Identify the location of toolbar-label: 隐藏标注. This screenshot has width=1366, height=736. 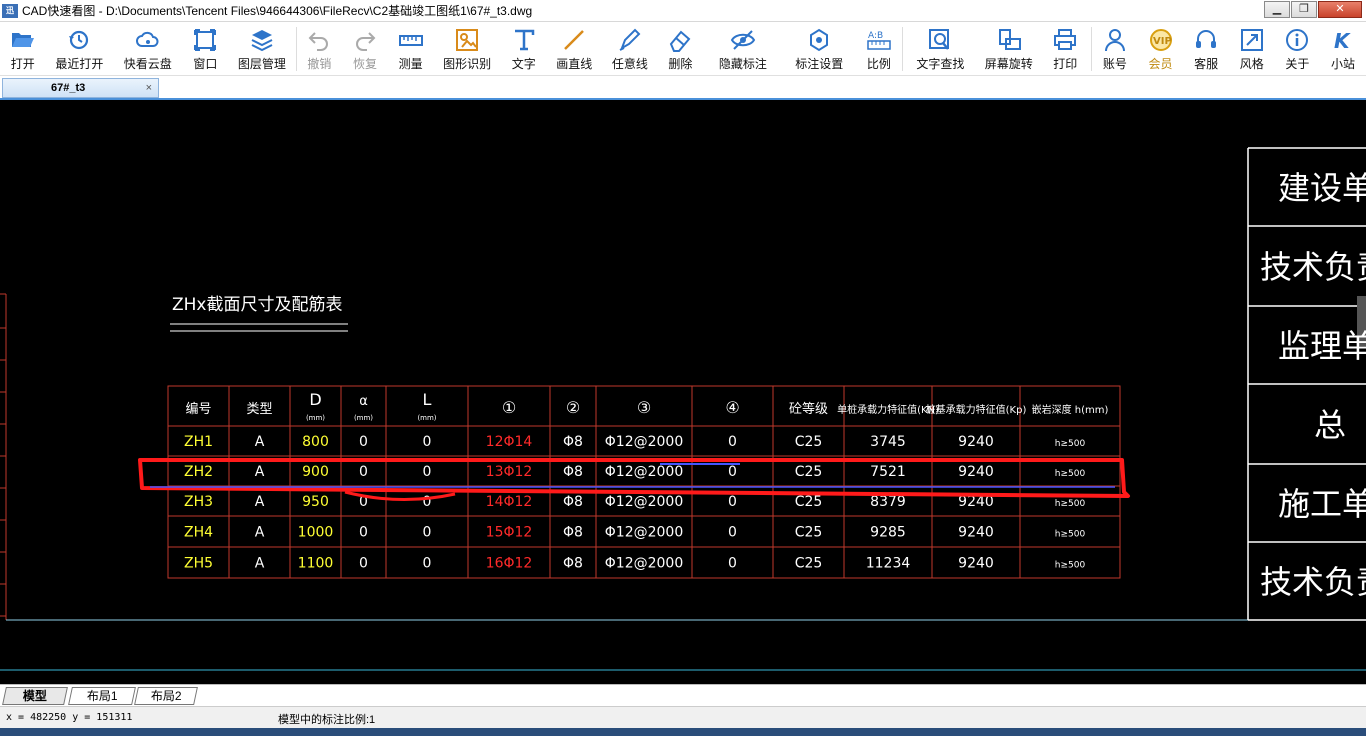
(742, 64).